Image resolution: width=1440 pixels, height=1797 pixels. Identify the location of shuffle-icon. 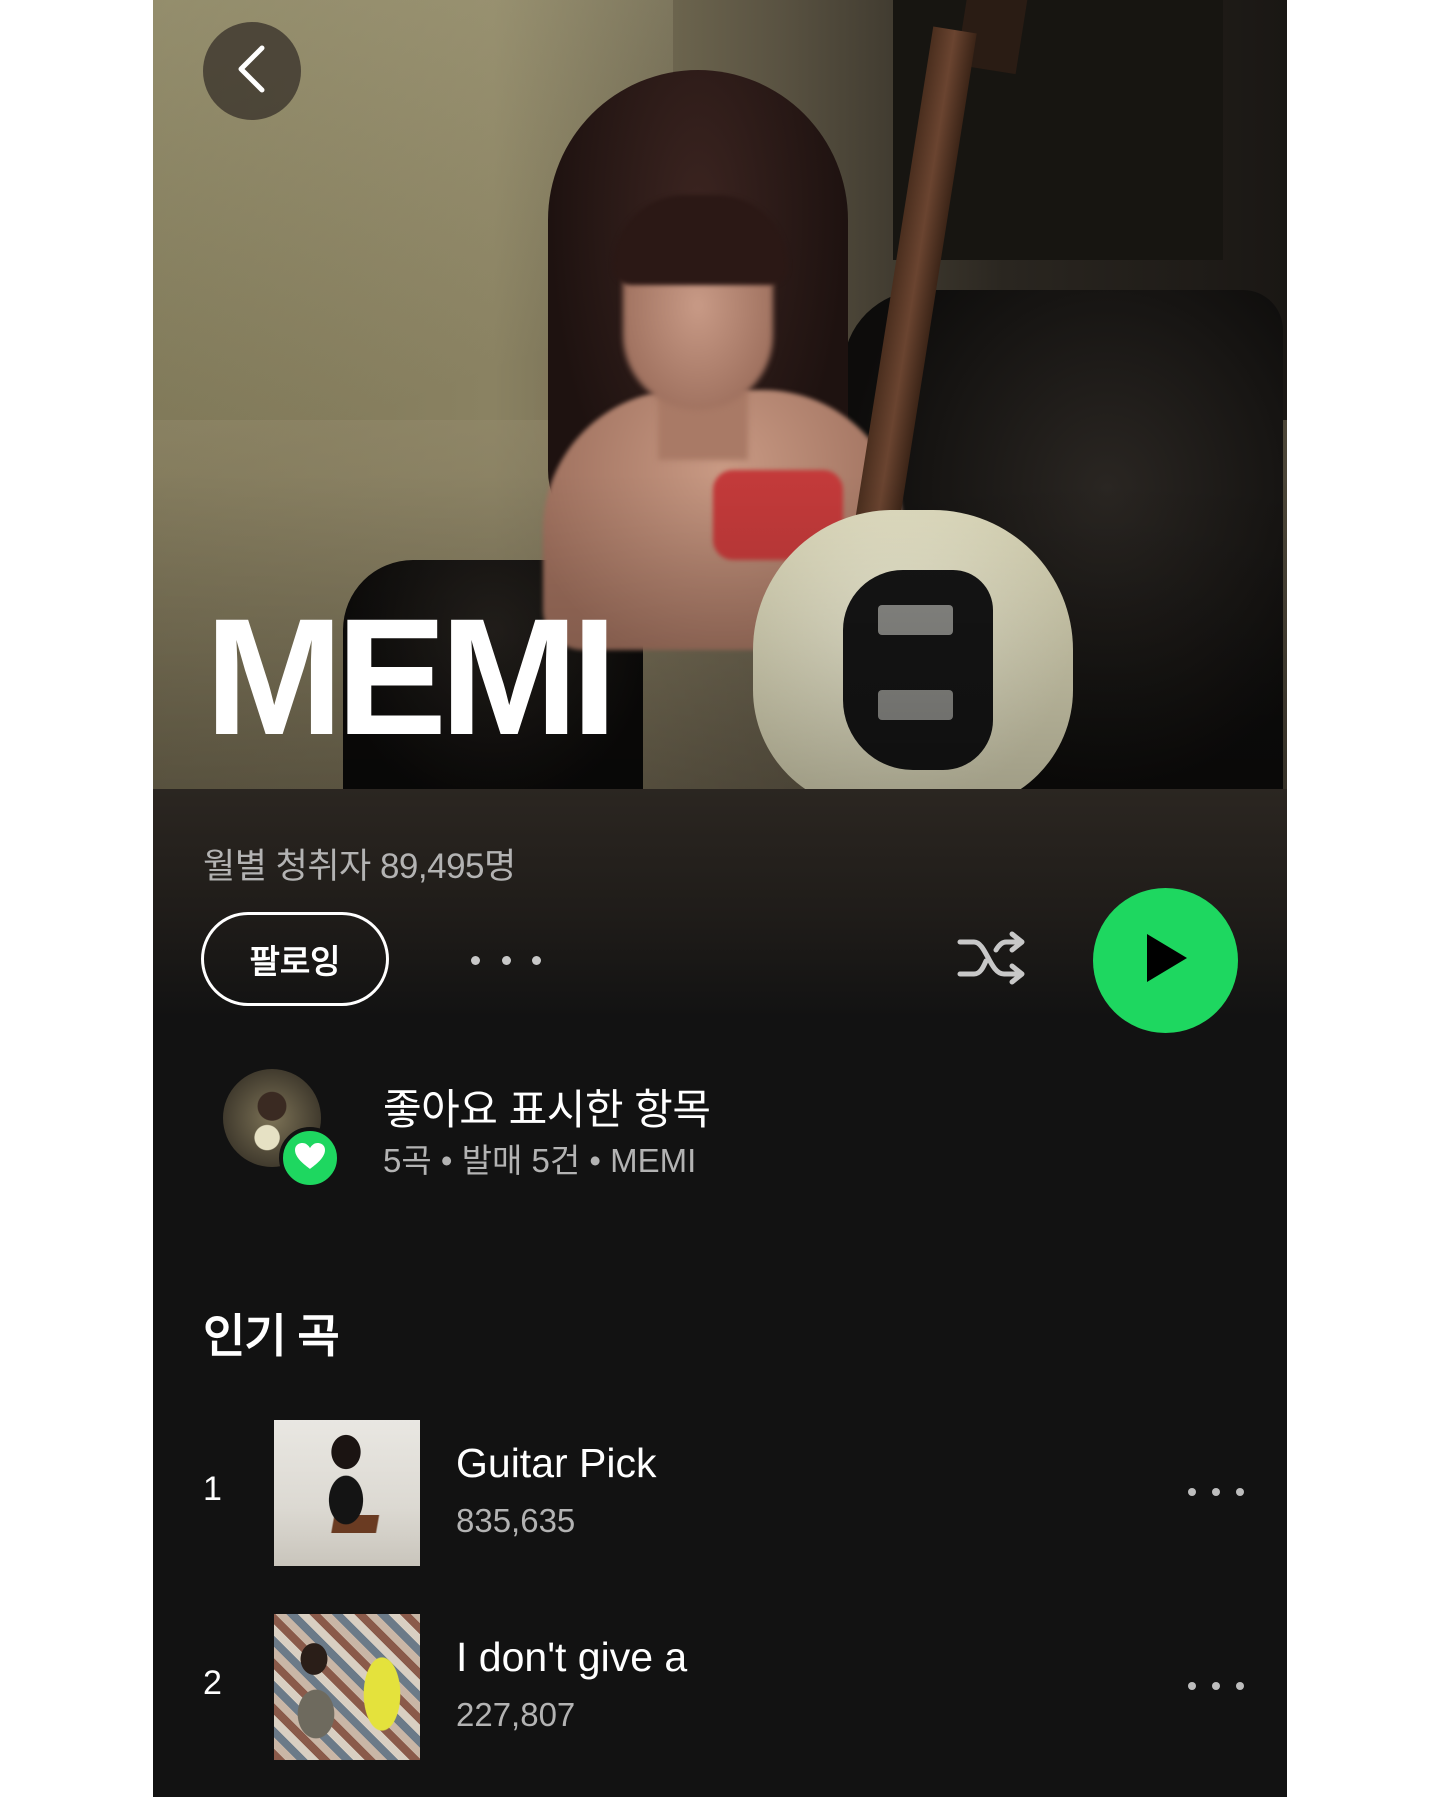
(993, 960).